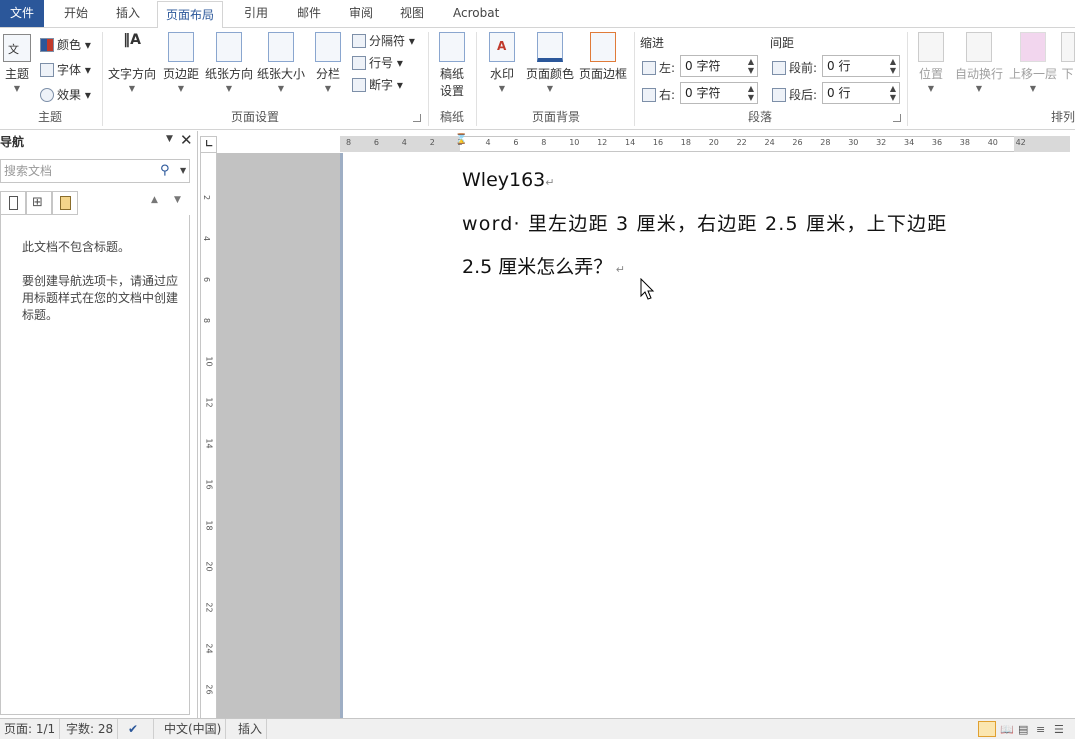 Image resolution: width=1075 pixels, height=739 pixels. I want to click on page-setup-dialog-launcher, so click(417, 118).